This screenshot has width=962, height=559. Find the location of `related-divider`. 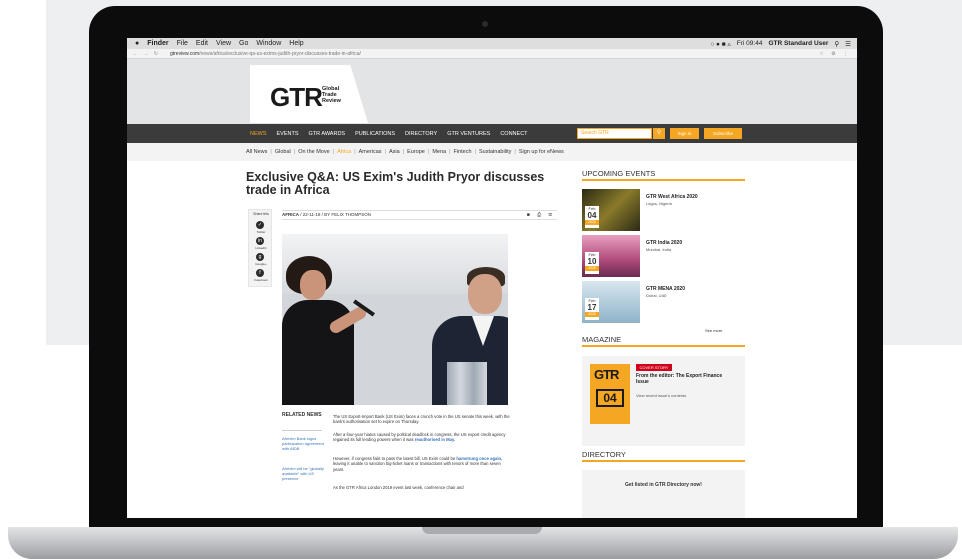

related-divider is located at coordinates (302, 430).